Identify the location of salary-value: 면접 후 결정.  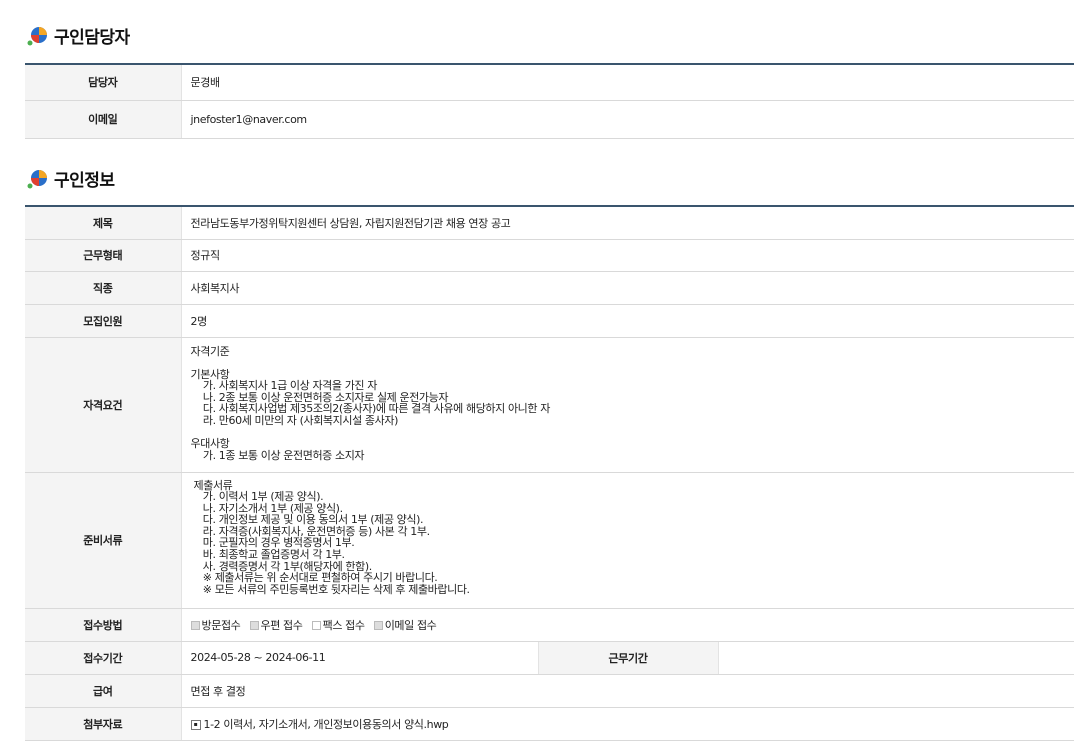
(627, 691).